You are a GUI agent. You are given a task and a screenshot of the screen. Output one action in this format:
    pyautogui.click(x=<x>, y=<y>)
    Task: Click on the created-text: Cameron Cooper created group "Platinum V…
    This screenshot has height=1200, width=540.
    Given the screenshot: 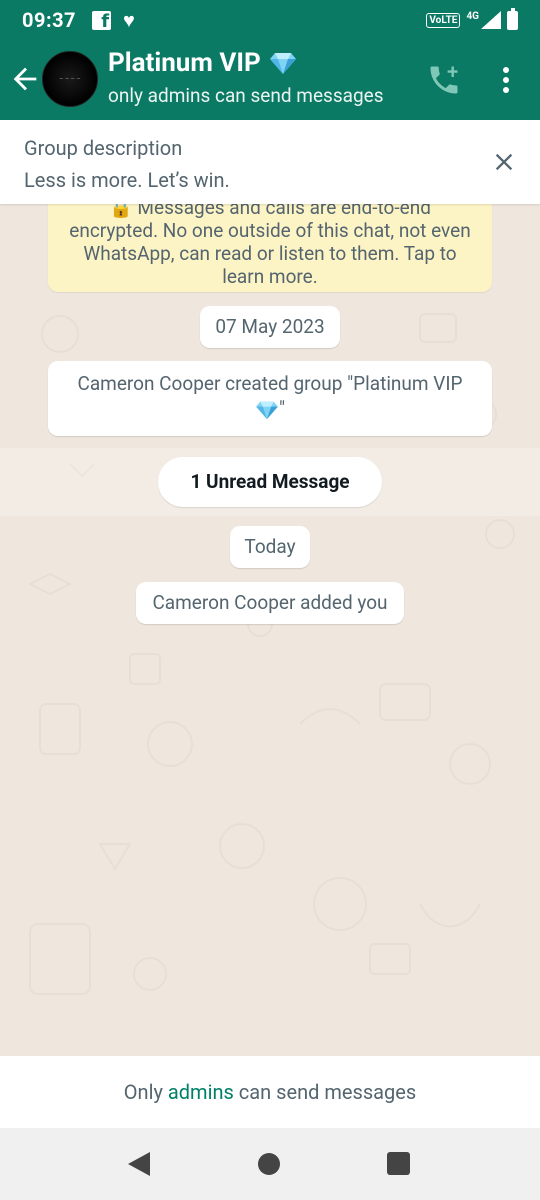 What is the action you would take?
    pyautogui.click(x=270, y=383)
    